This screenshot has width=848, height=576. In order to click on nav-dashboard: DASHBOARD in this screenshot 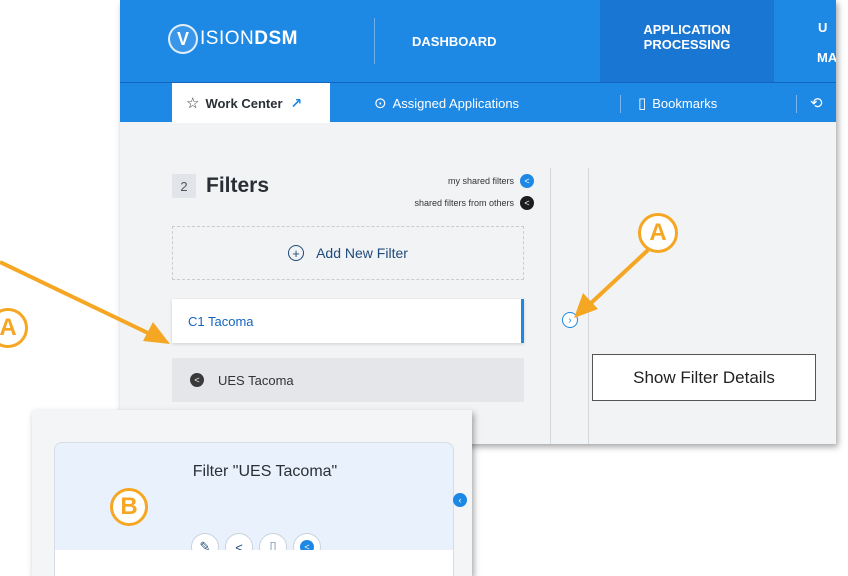, I will do `click(454, 41)`.